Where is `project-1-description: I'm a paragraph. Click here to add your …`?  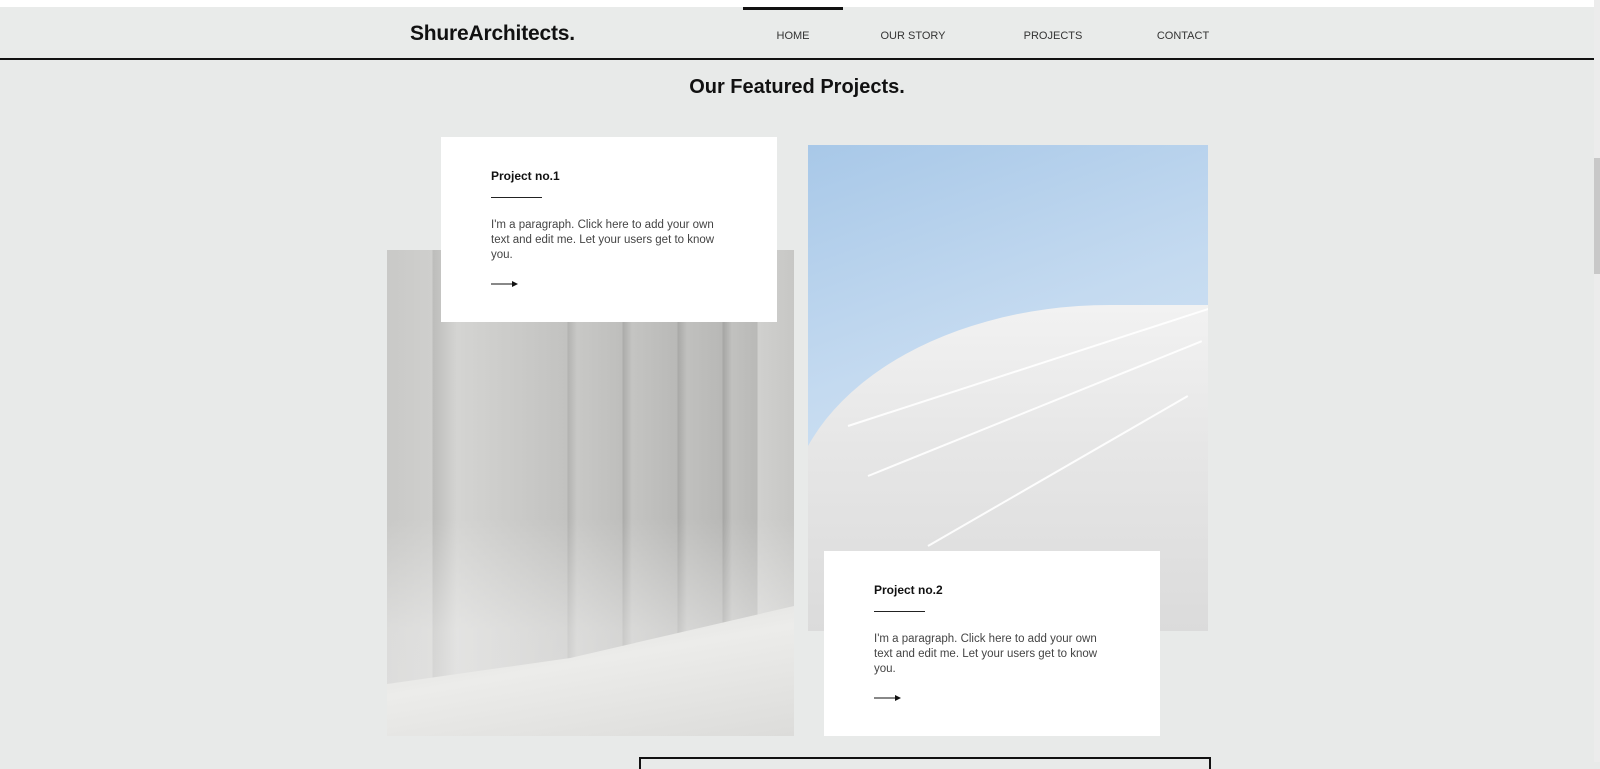
project-1-description: I'm a paragraph. Click here to add your … is located at coordinates (603, 240).